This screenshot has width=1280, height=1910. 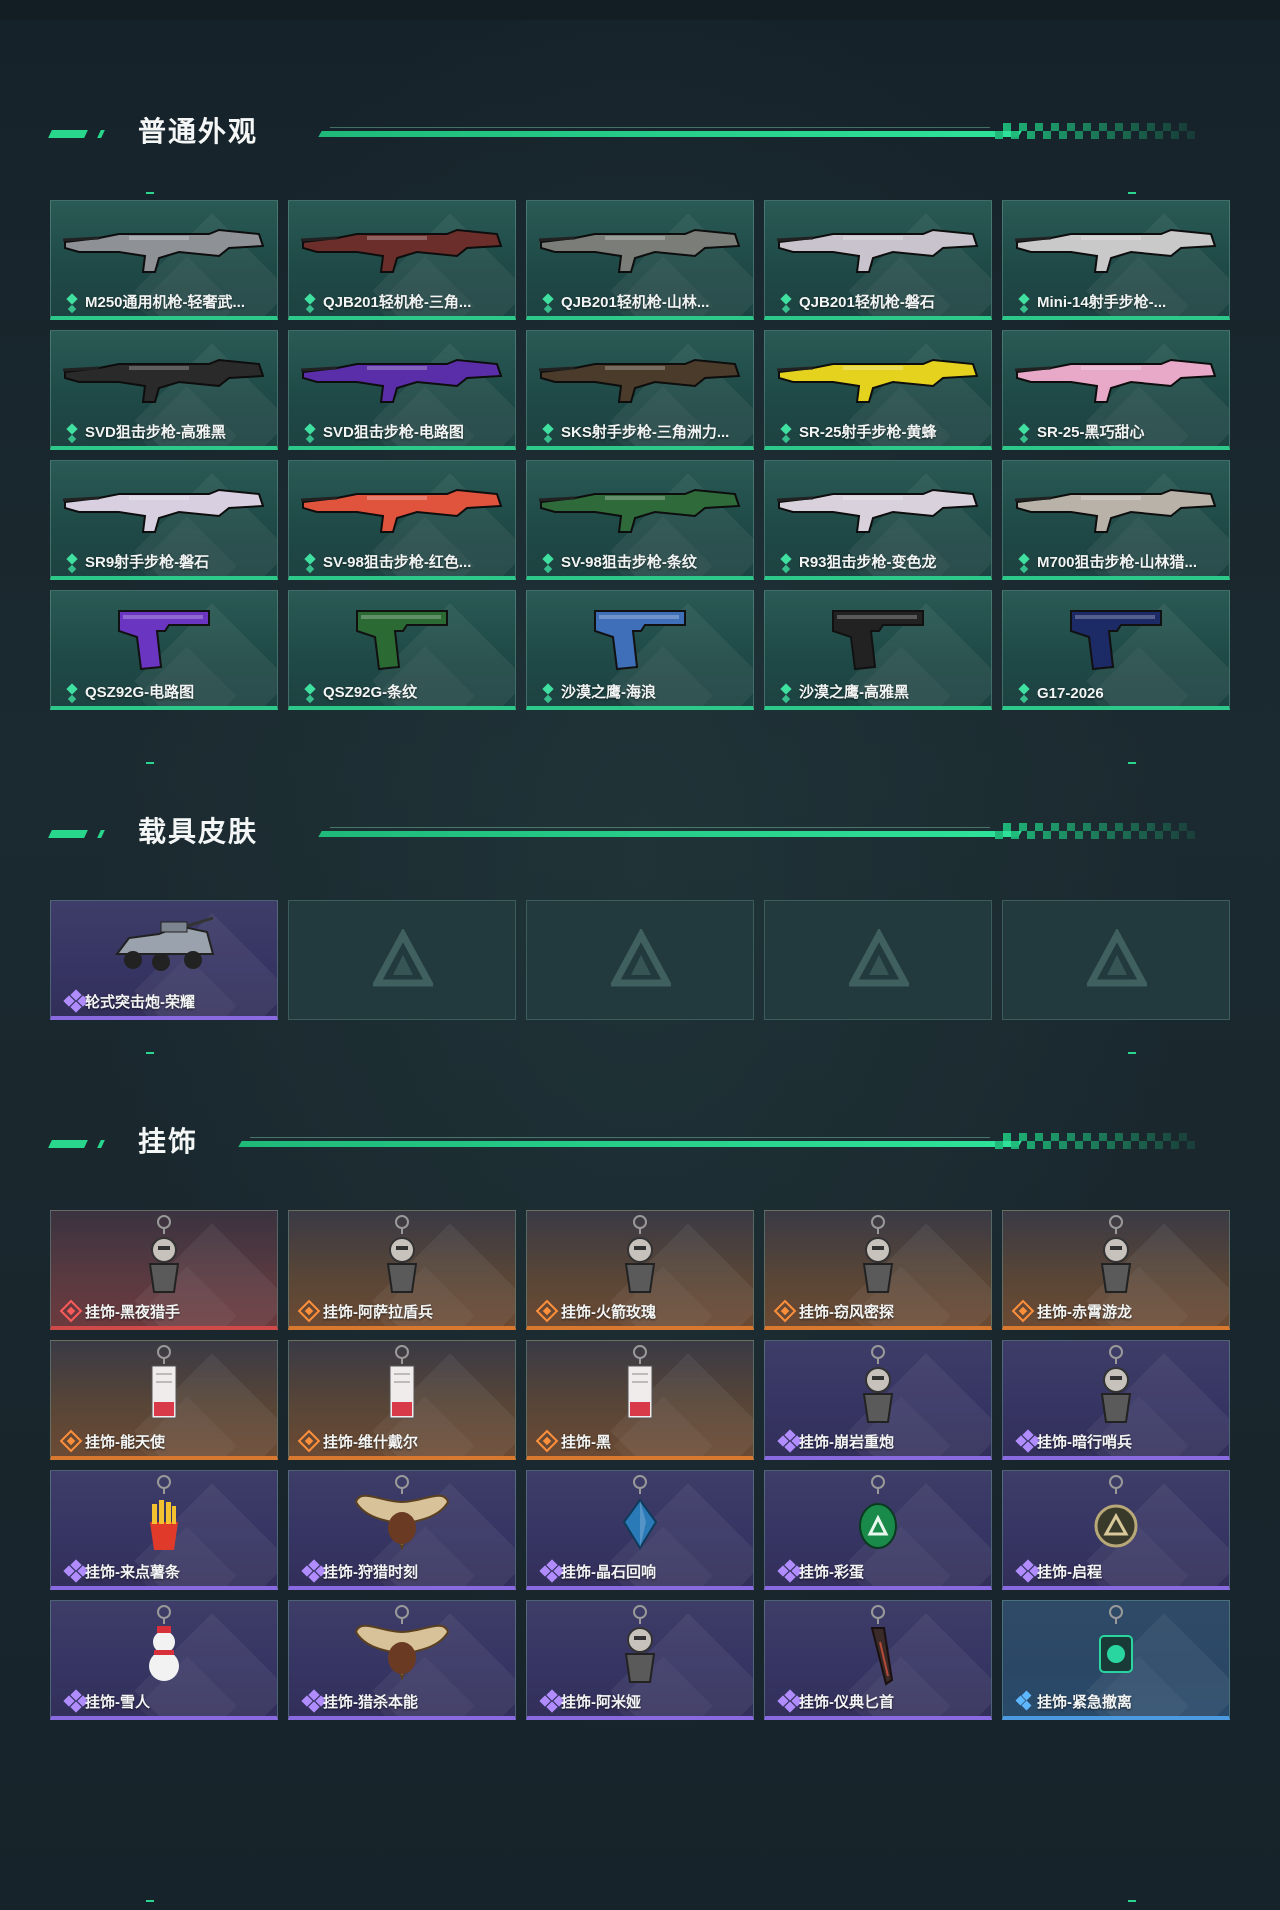 I want to click on item-card: 轮式突击炮-荣耀, so click(x=164, y=960).